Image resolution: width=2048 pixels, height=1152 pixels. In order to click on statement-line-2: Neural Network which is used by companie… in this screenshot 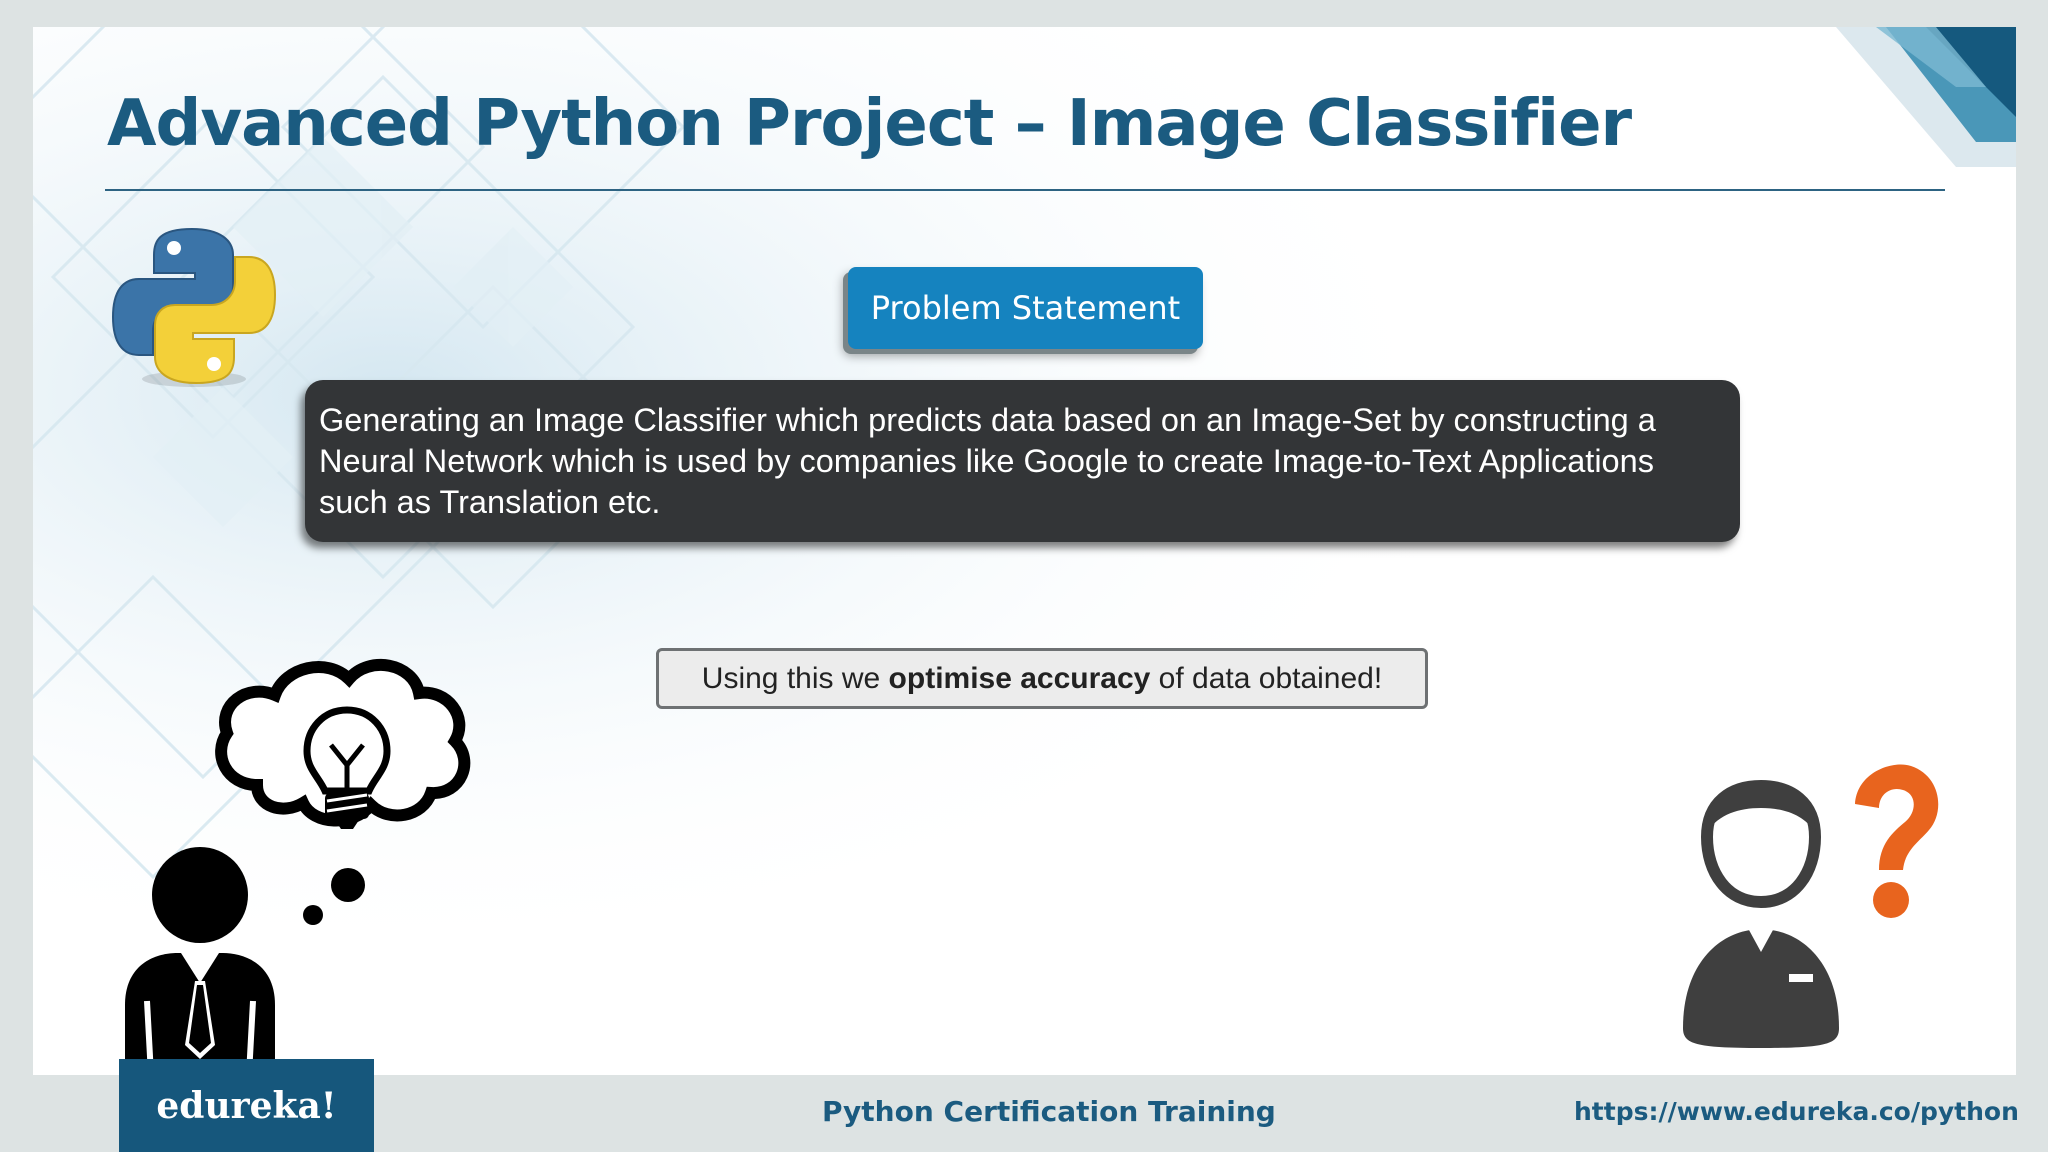, I will do `click(986, 461)`.